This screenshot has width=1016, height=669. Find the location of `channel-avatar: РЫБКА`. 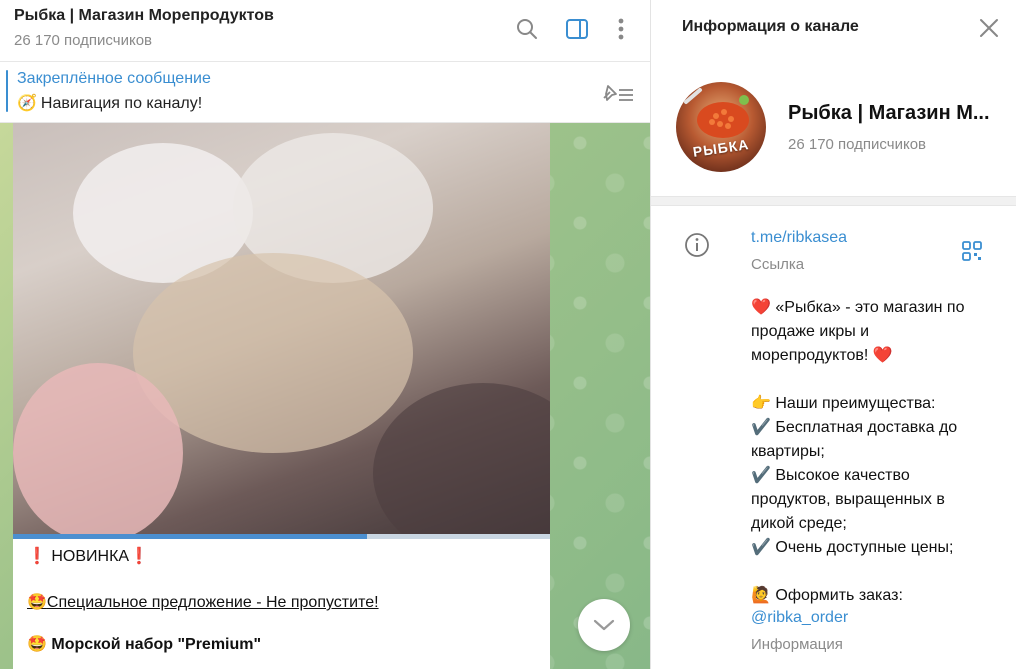

channel-avatar: РЫБКА is located at coordinates (721, 127).